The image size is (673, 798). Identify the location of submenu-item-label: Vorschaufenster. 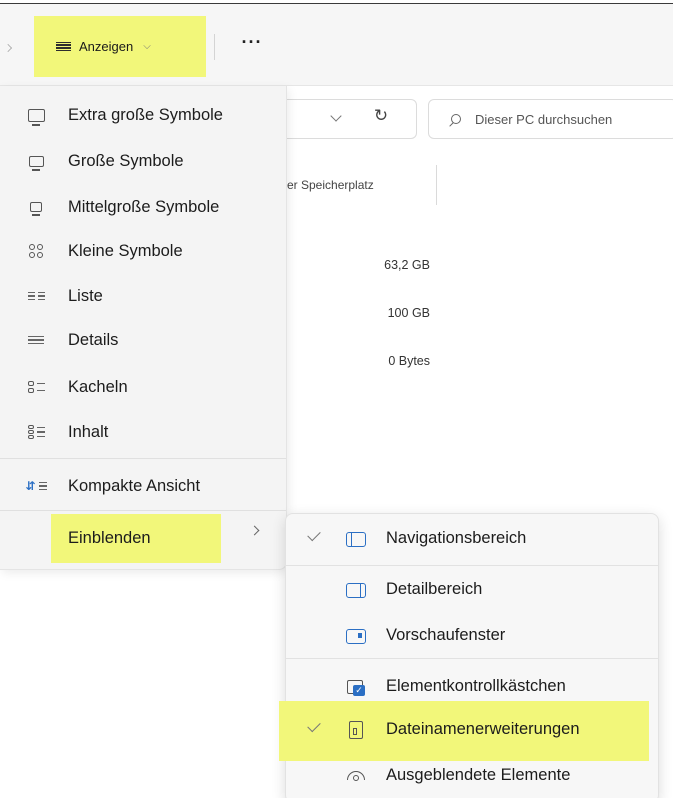
(446, 635).